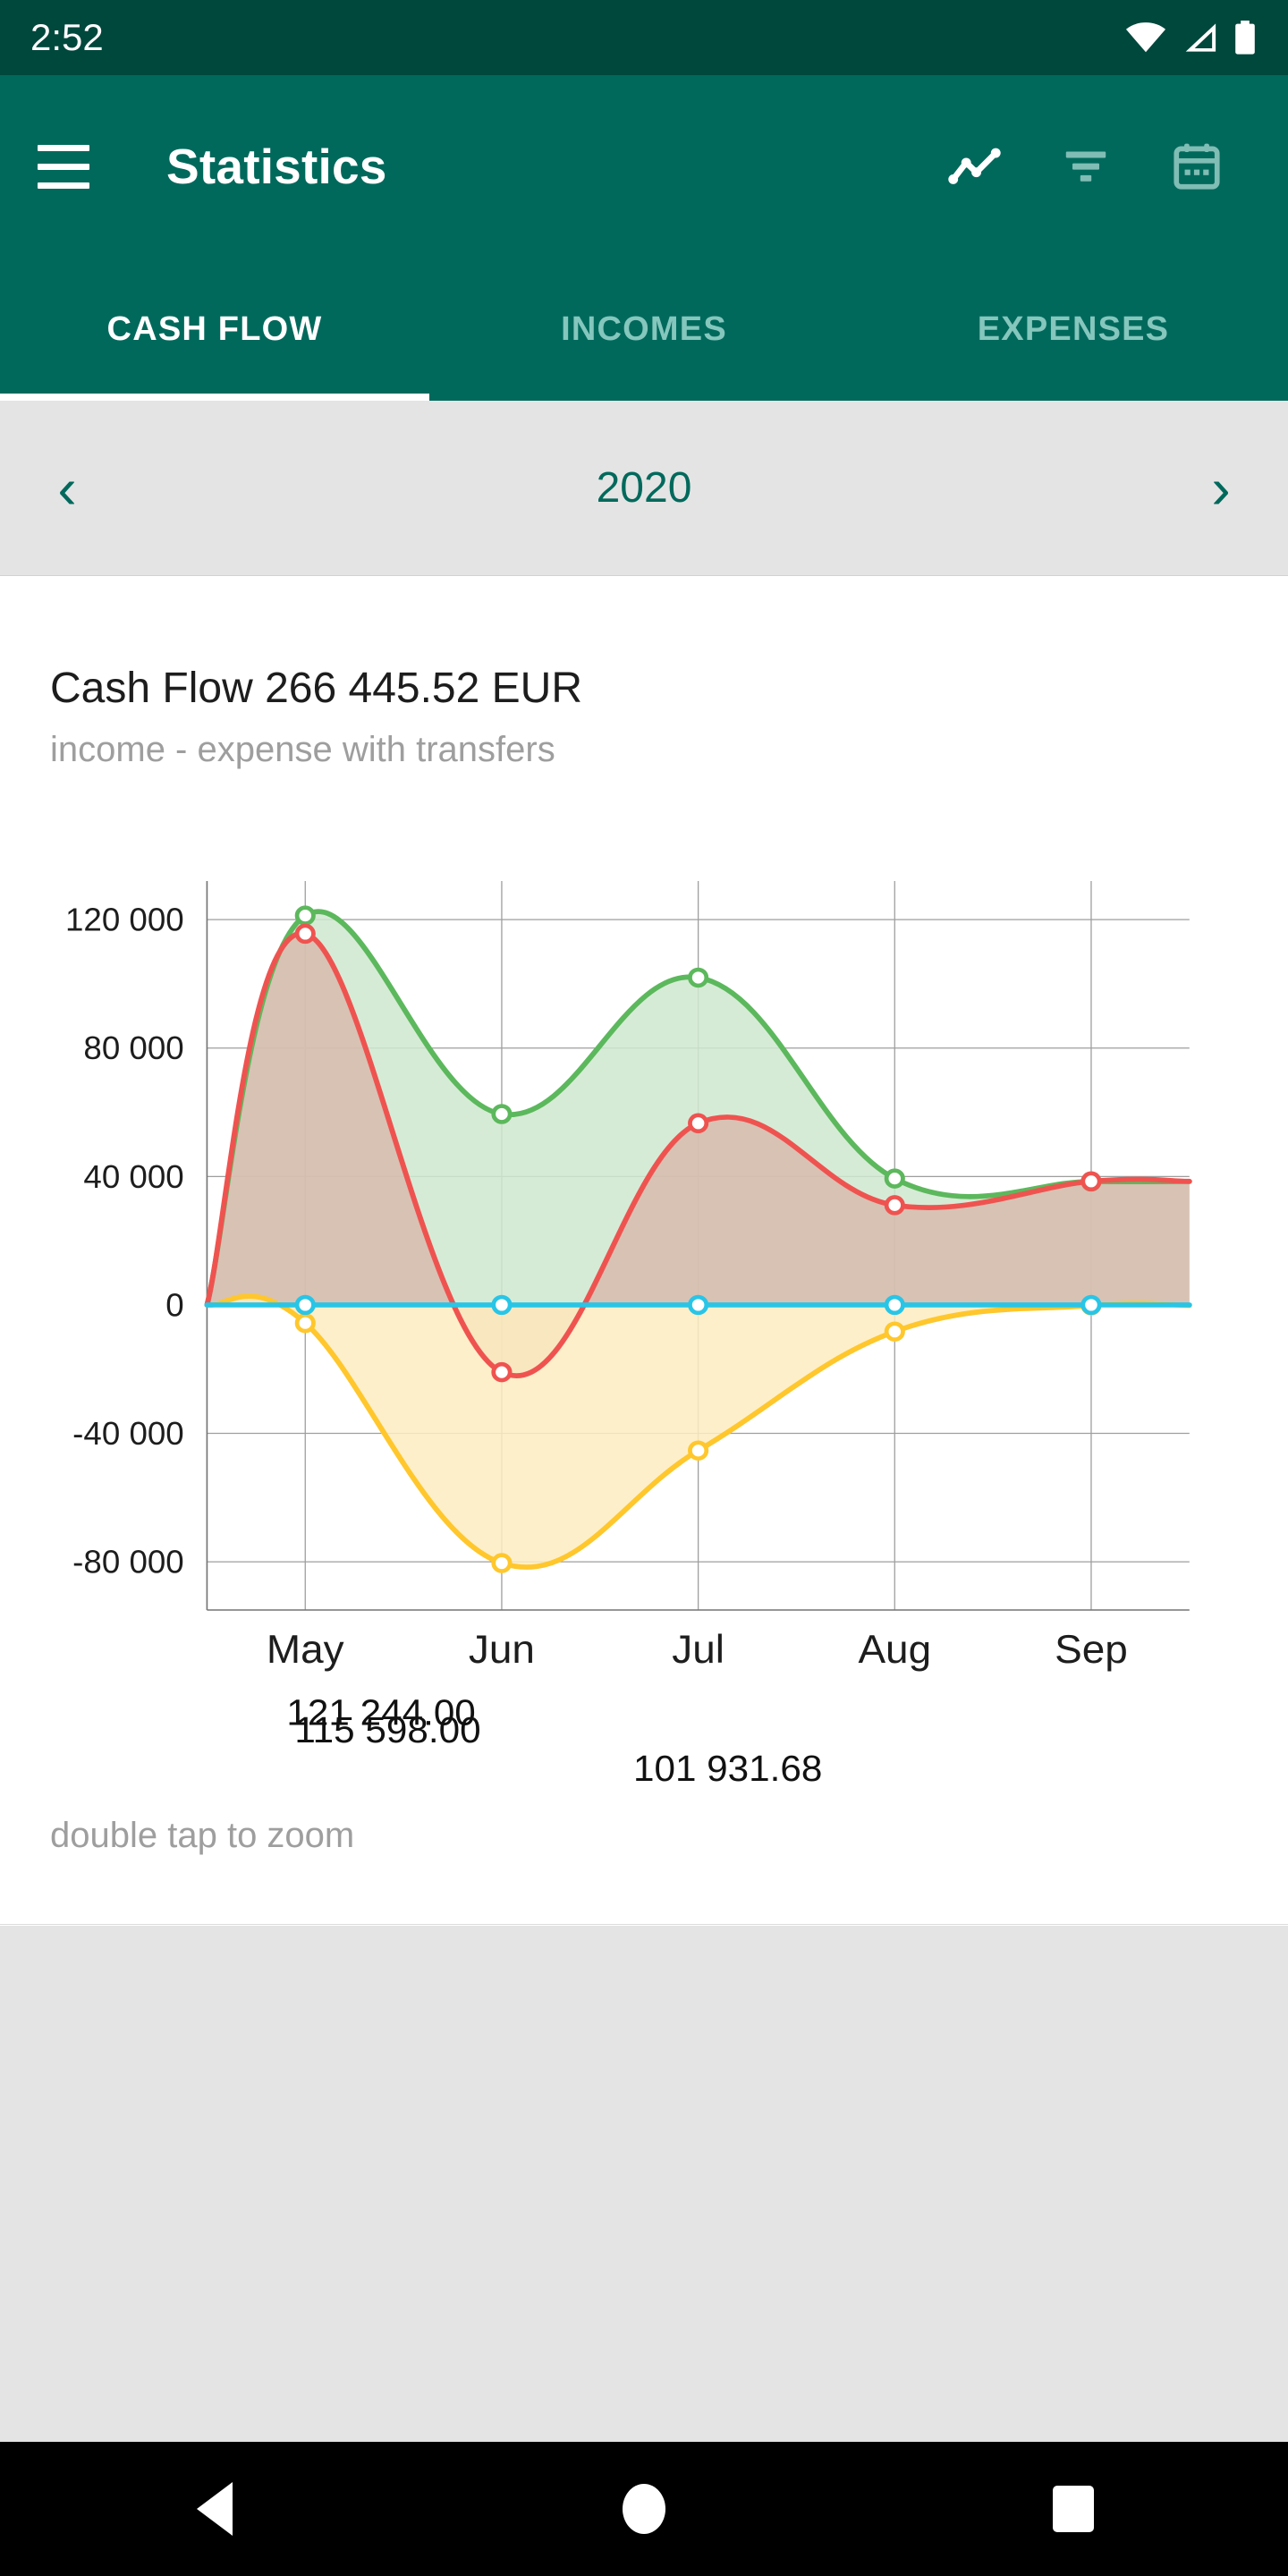 This screenshot has width=1288, height=2576. Describe the element at coordinates (1245, 38) in the screenshot. I see `battery-icon` at that location.